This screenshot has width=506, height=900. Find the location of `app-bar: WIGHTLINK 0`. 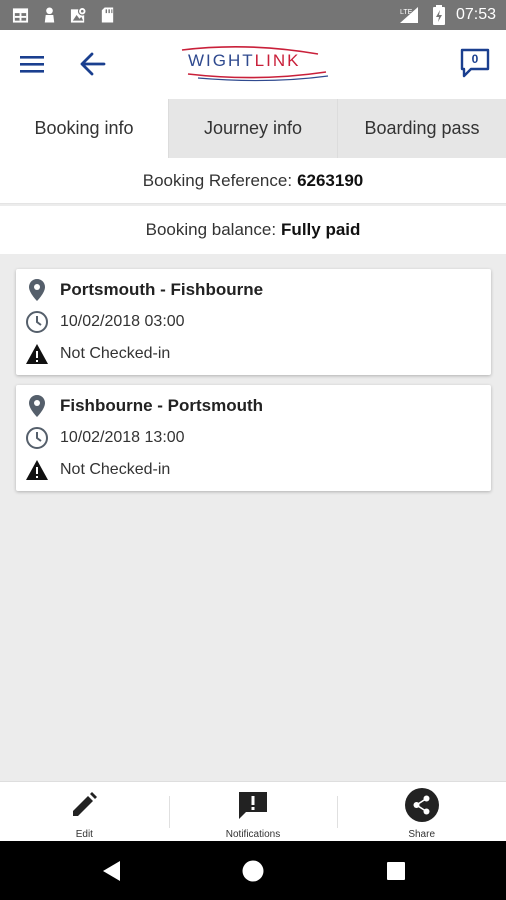

app-bar: WIGHTLINK 0 is located at coordinates (253, 64).